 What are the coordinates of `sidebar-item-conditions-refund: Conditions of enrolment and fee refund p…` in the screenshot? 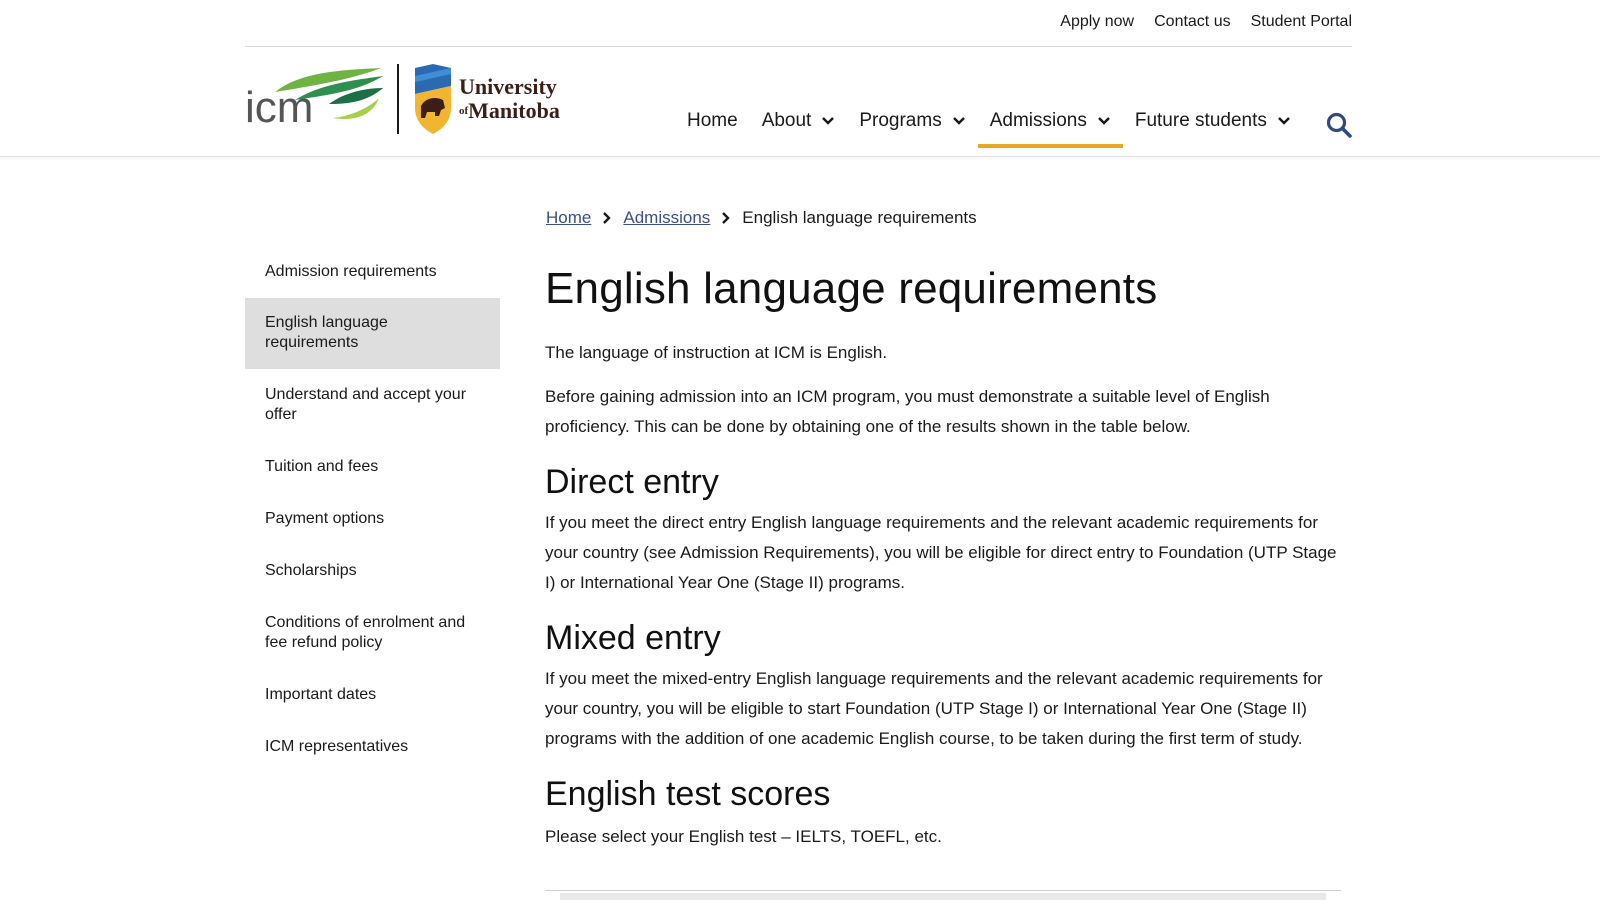 It's located at (372, 633).